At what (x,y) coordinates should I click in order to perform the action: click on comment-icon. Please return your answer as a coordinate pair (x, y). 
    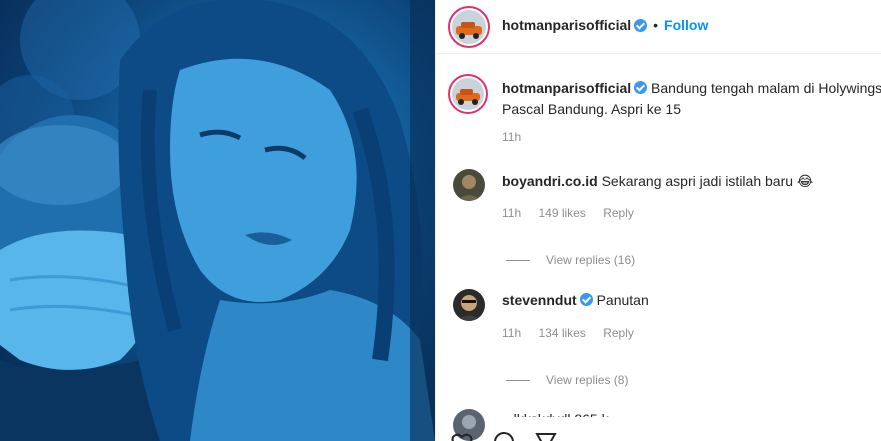
    Looking at the image, I should click on (504, 435).